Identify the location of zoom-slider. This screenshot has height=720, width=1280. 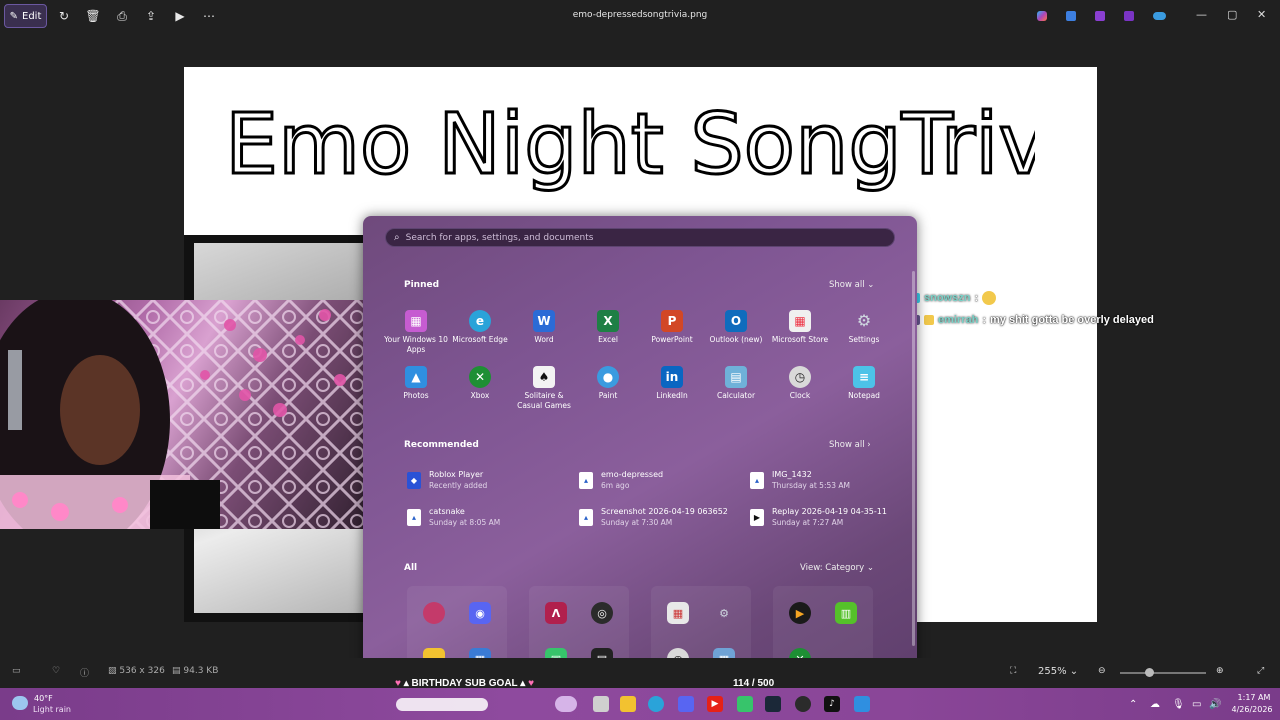
(1163, 672).